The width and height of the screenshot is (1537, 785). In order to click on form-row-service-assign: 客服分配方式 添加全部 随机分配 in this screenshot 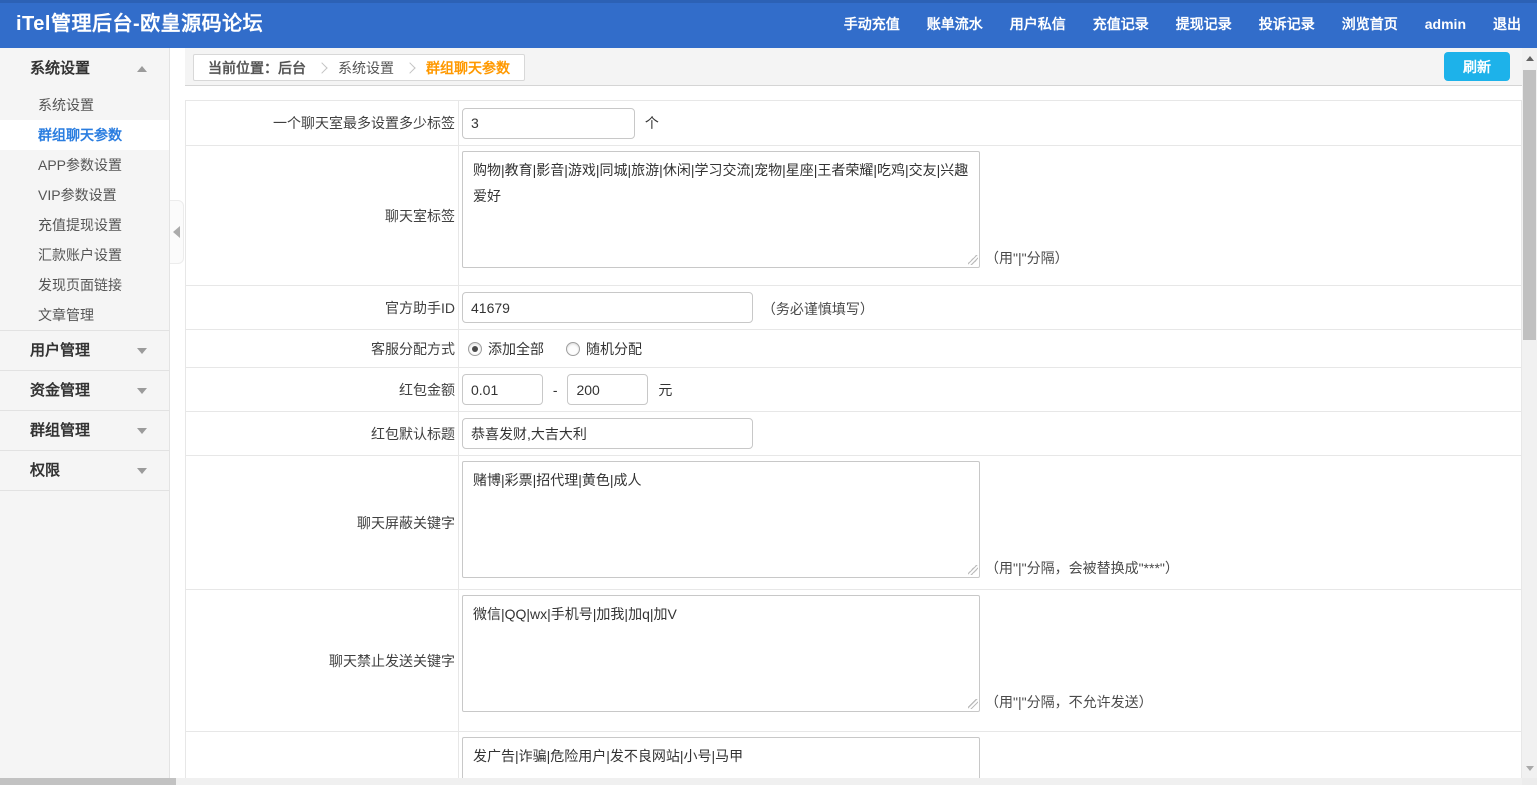, I will do `click(853, 348)`.